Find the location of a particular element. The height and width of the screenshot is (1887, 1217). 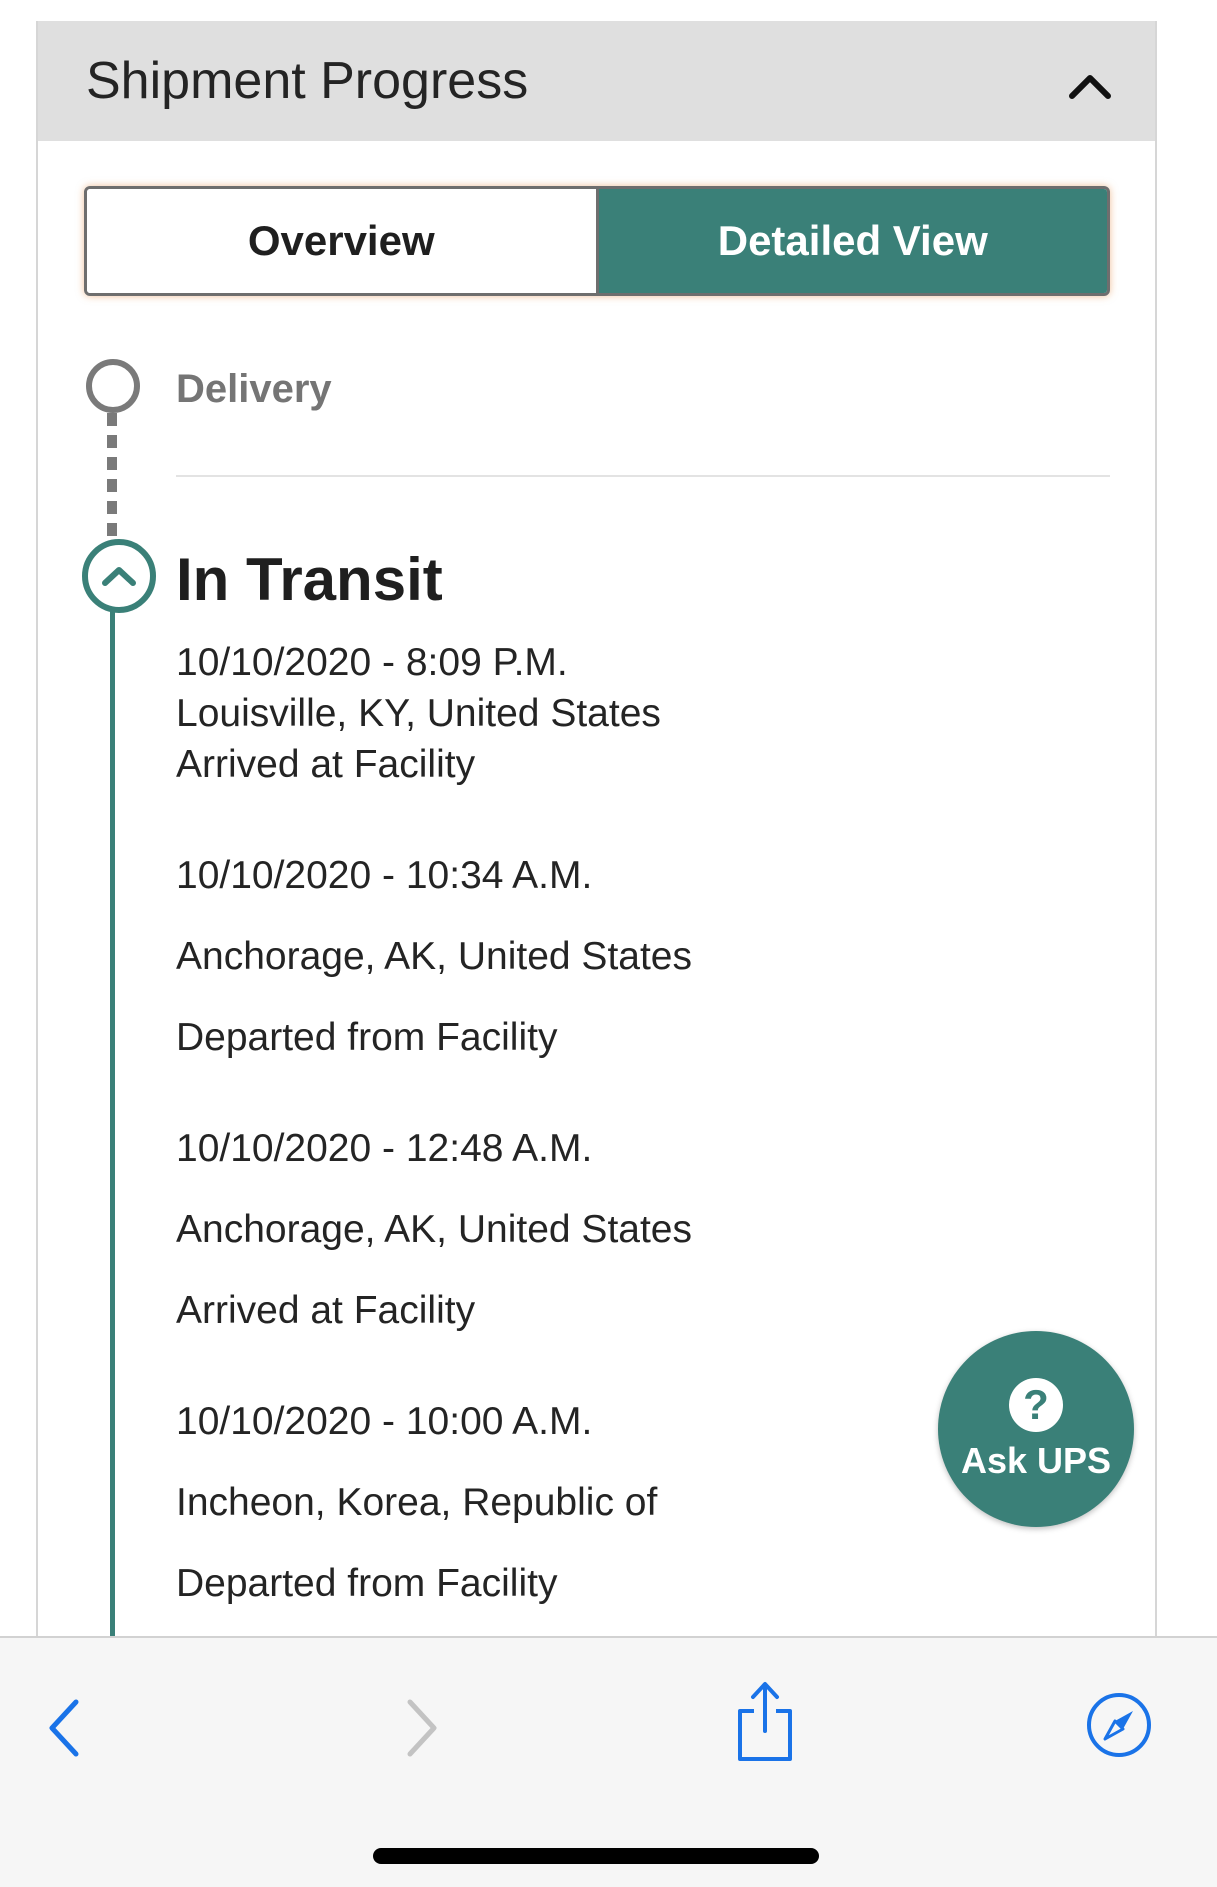

event-1-status: Arrived at Facility is located at coordinates (326, 764).